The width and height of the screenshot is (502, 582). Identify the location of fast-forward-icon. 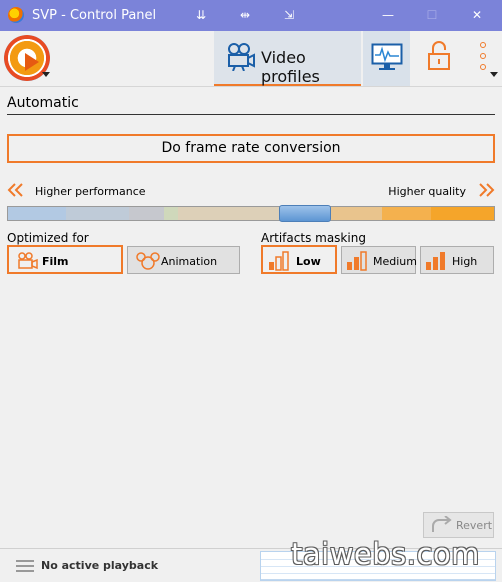
(487, 190).